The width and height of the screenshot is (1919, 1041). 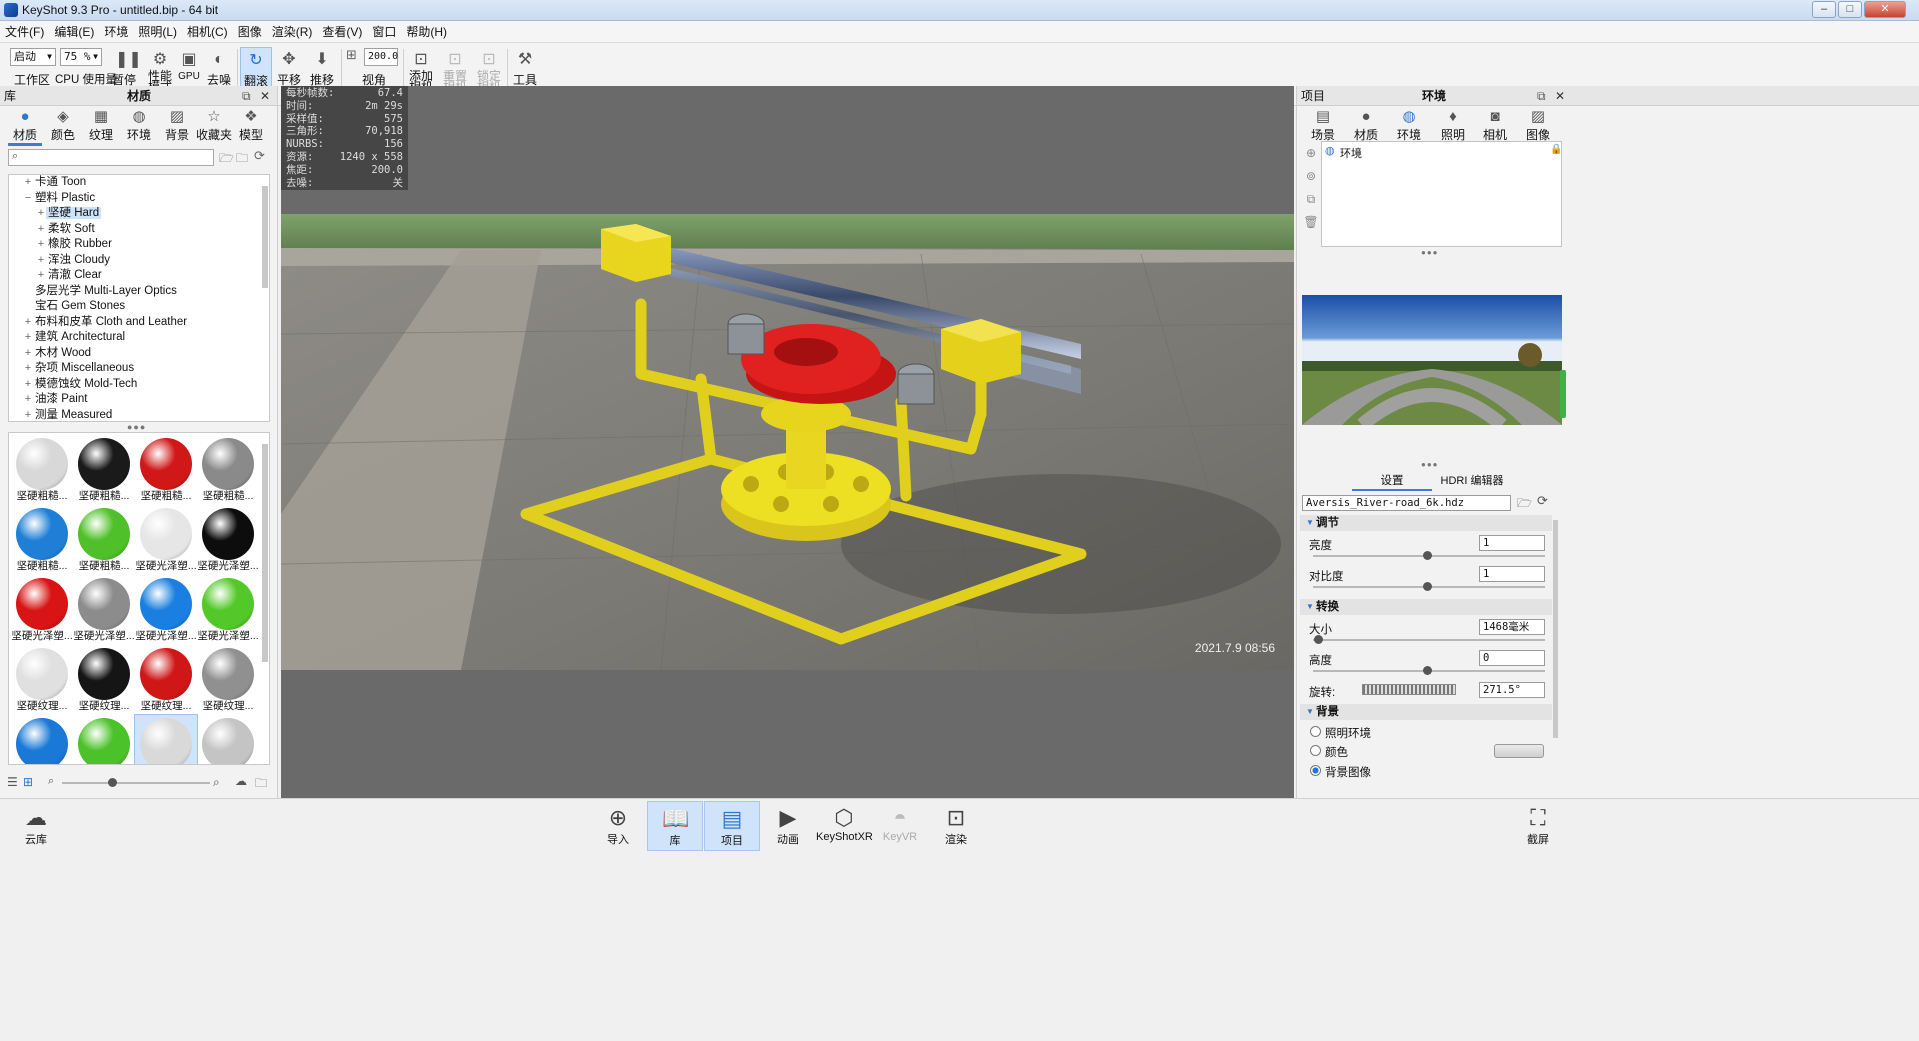 What do you see at coordinates (1519, 751) in the screenshot?
I see `background-color-swatch` at bounding box center [1519, 751].